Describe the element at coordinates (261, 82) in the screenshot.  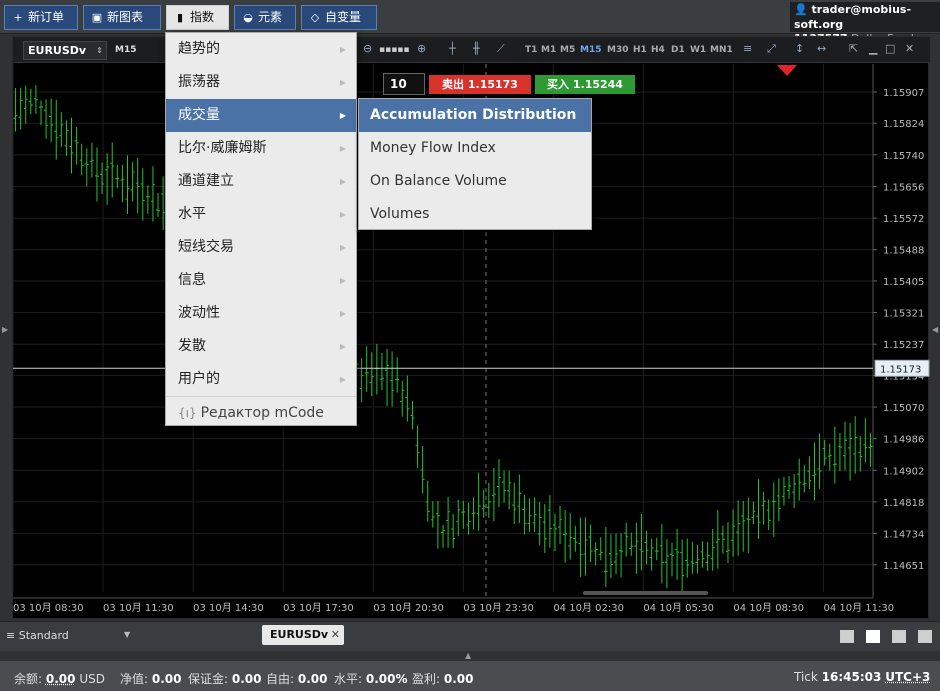
I see `menu-item-1: 振荡器 ▶` at that location.